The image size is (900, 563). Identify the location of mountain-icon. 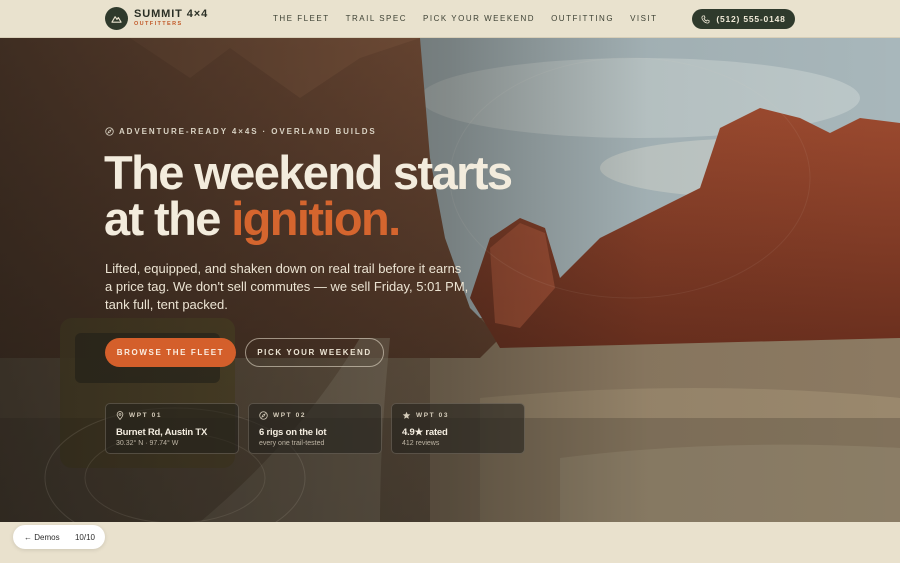
(116, 18).